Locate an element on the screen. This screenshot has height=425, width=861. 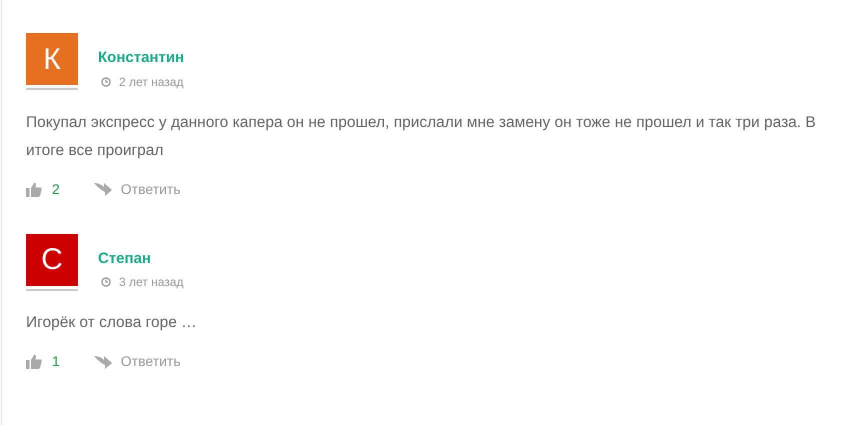
avatar: К is located at coordinates (52, 59).